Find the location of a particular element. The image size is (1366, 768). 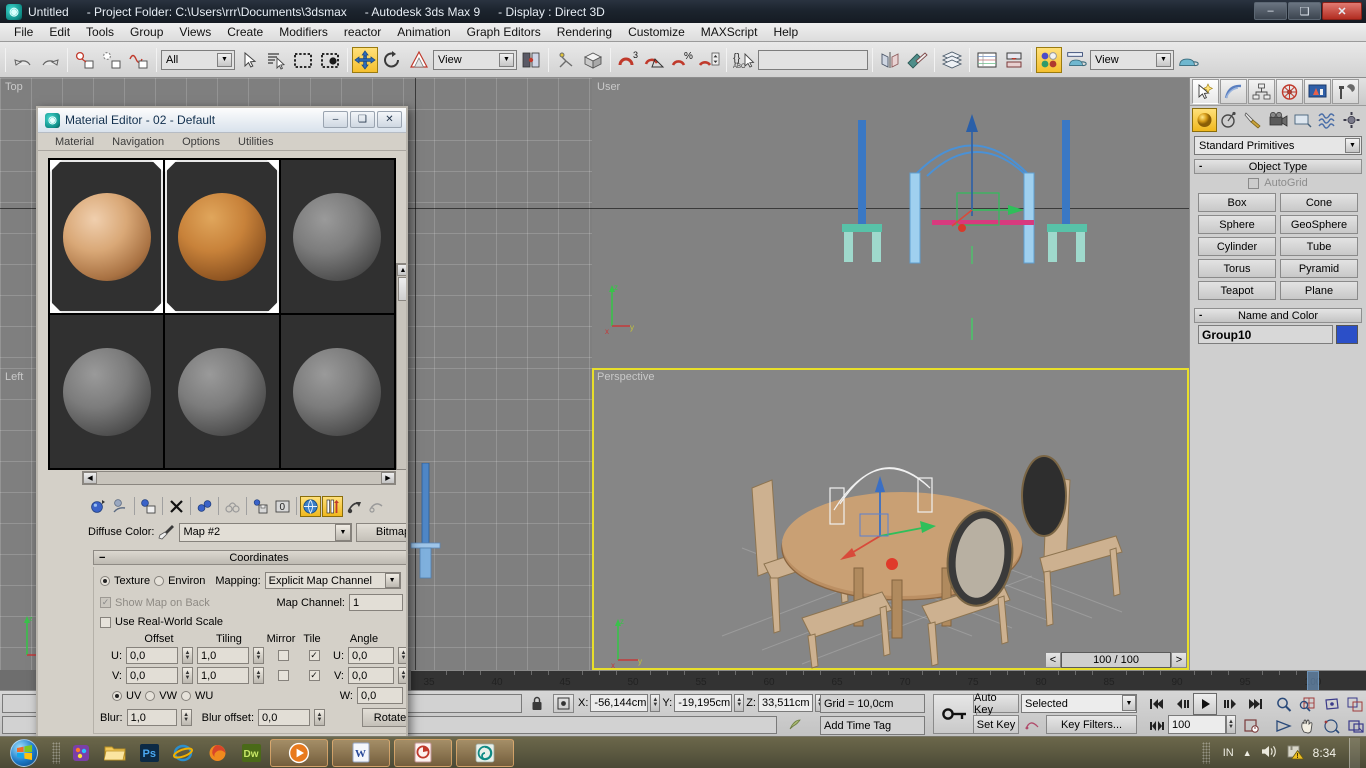

menu-item-edit: Edit is located at coordinates (59, 32).